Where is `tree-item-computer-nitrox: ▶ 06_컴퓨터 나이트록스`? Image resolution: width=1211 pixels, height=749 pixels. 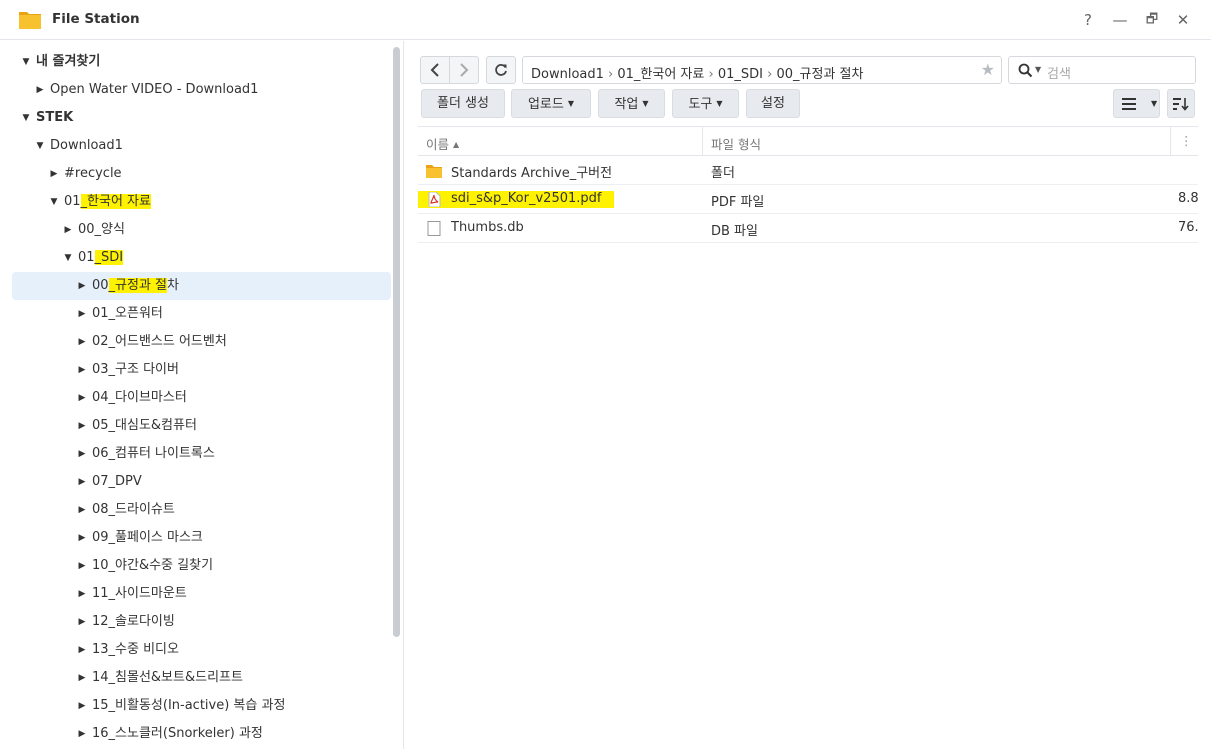 tree-item-computer-nitrox: ▶ 06_컴퓨터 나이트록스 is located at coordinates (201, 454).